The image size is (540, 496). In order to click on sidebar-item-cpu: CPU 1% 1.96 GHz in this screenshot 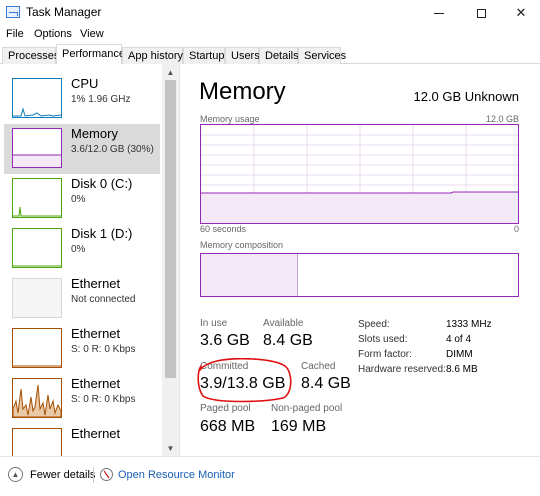, I will do `click(82, 99)`.